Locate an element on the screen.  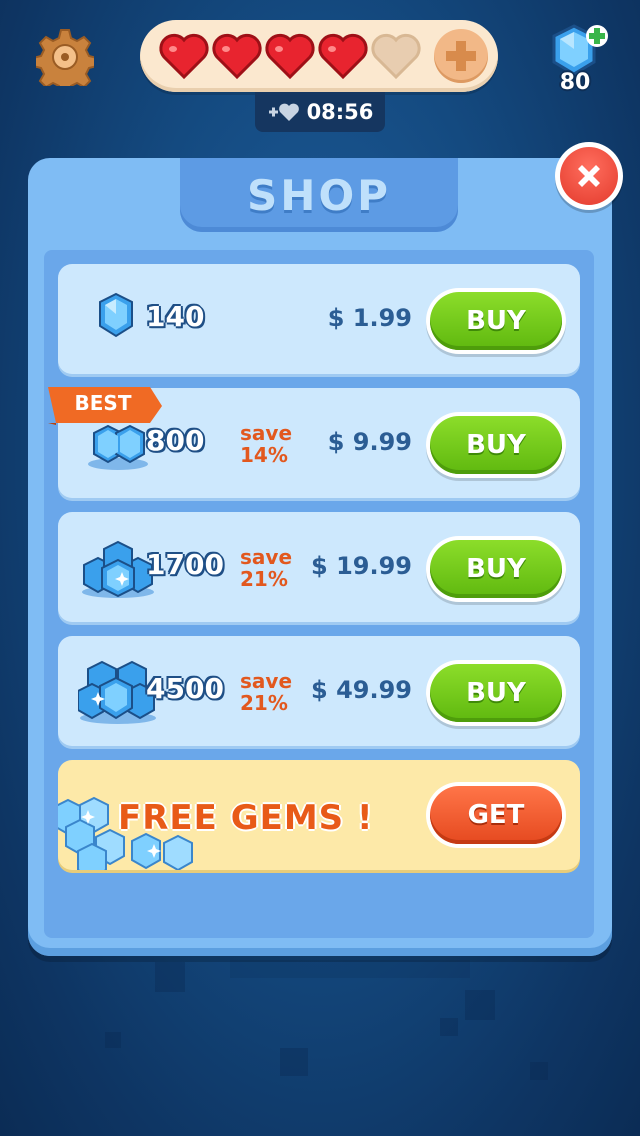
gem-amount: 800 is located at coordinates (175, 440).